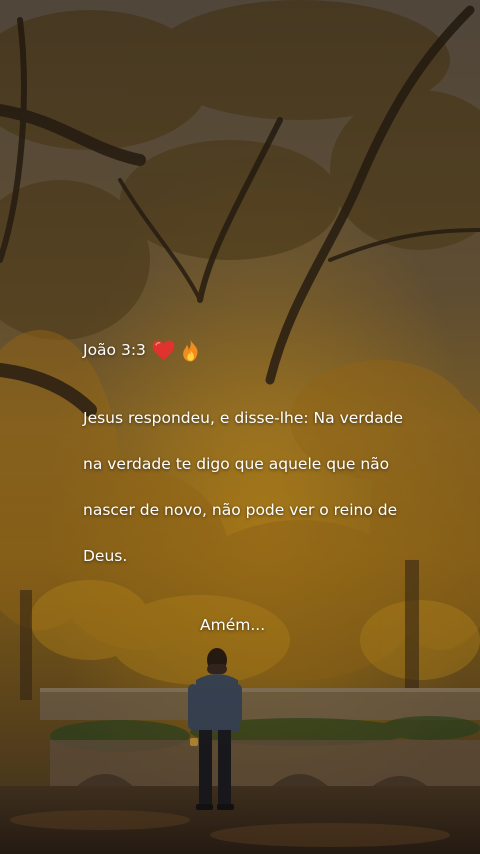 This screenshot has height=854, width=480. I want to click on fire-icon, so click(190, 350).